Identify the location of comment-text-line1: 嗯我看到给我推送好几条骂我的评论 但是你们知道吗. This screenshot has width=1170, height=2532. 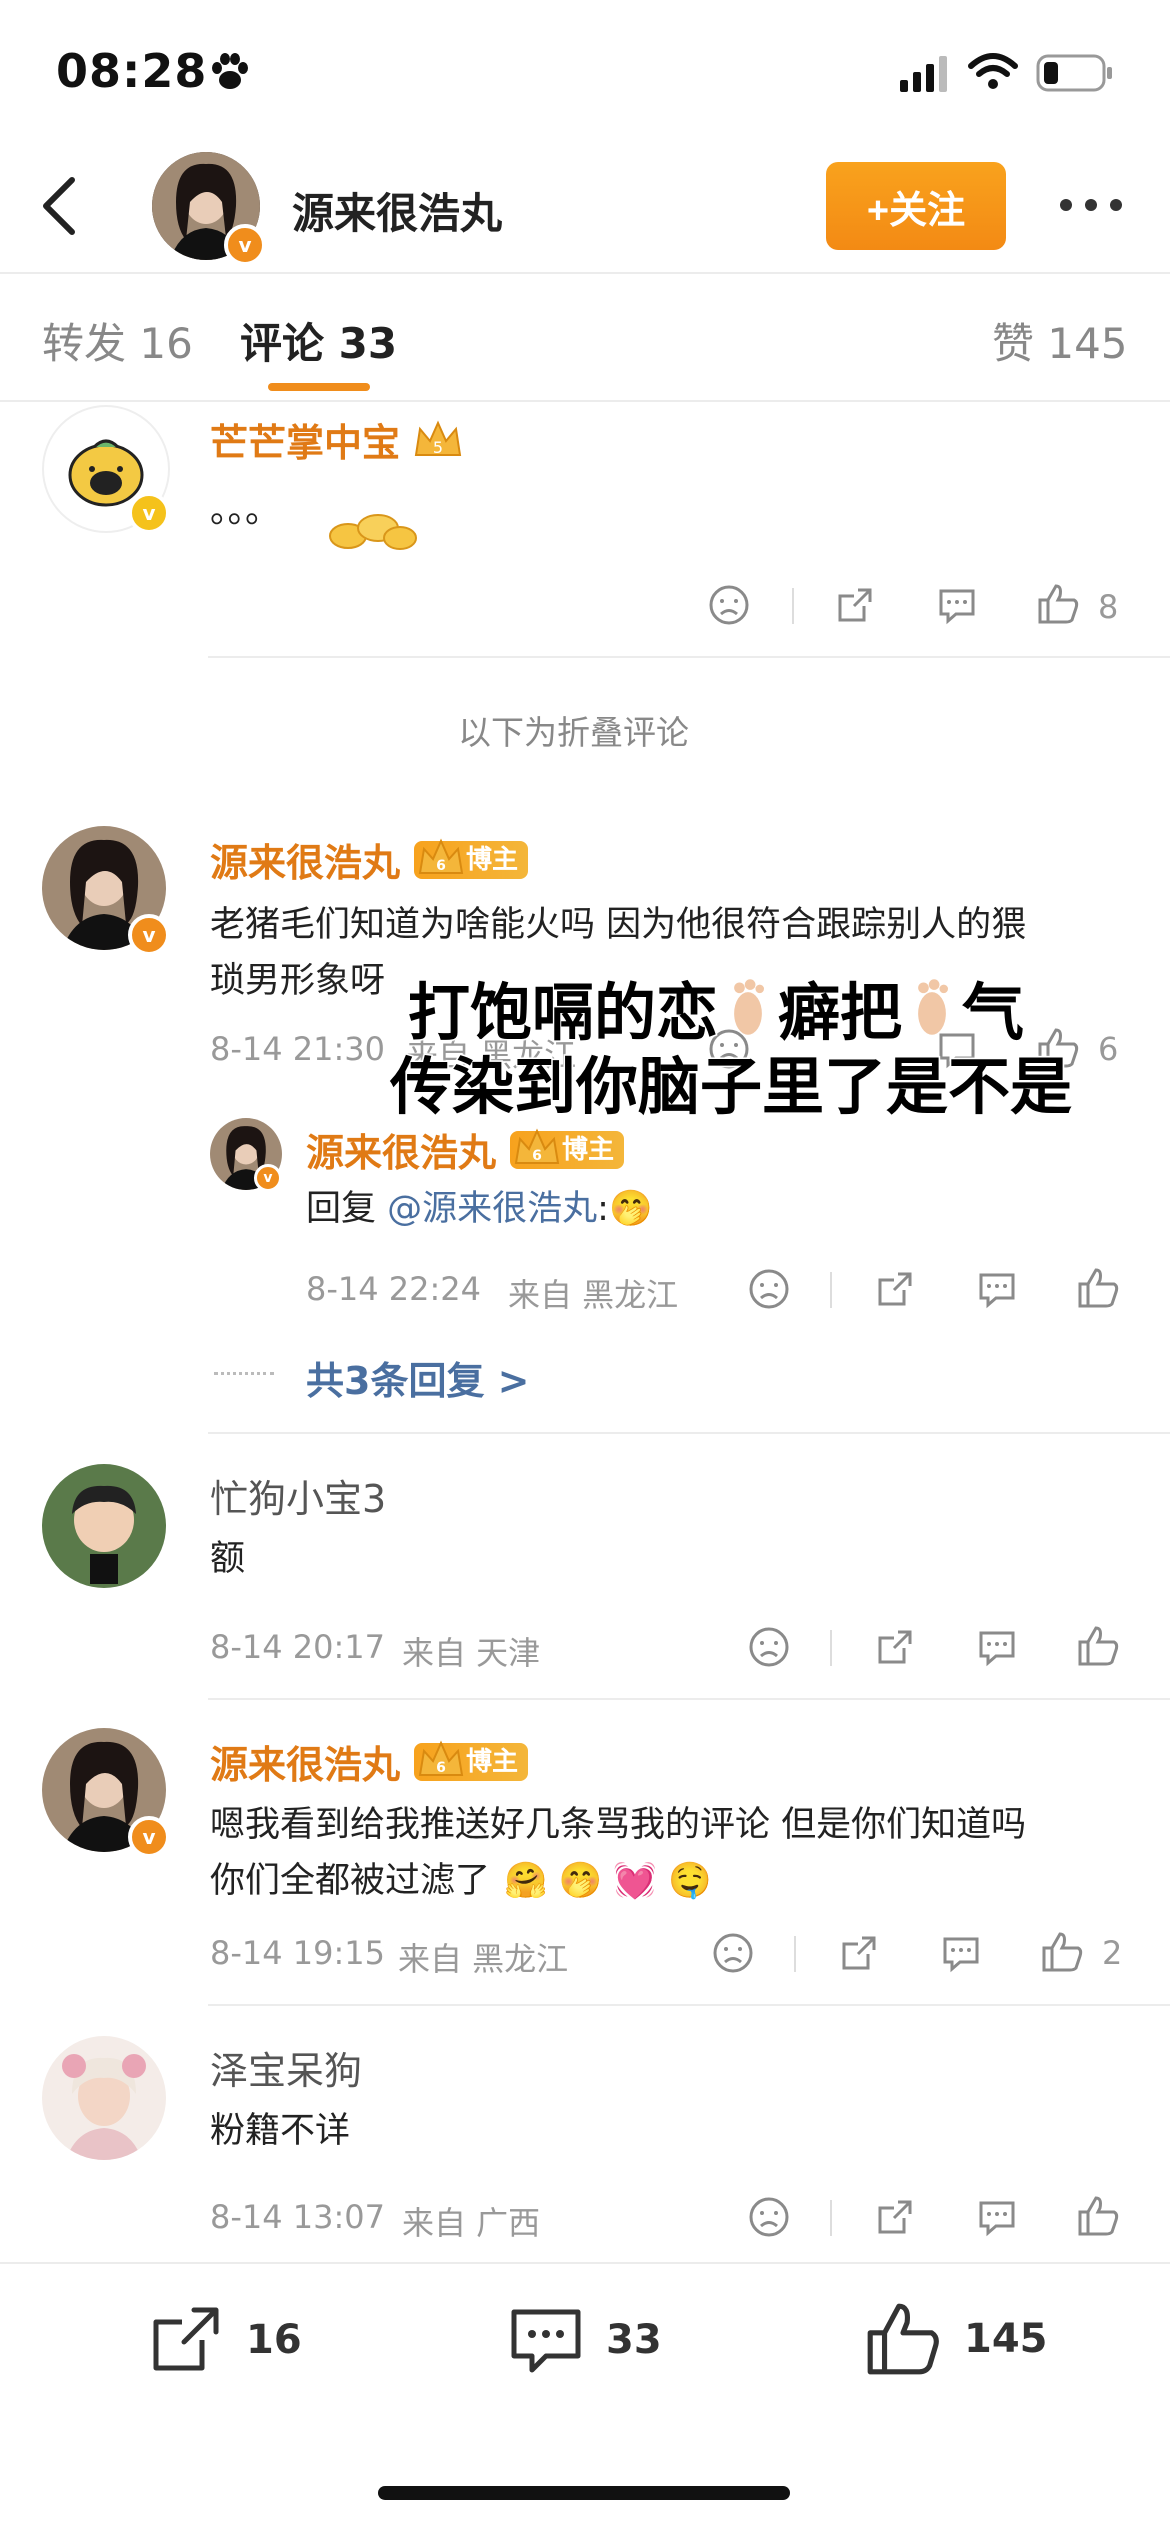
(618, 1825).